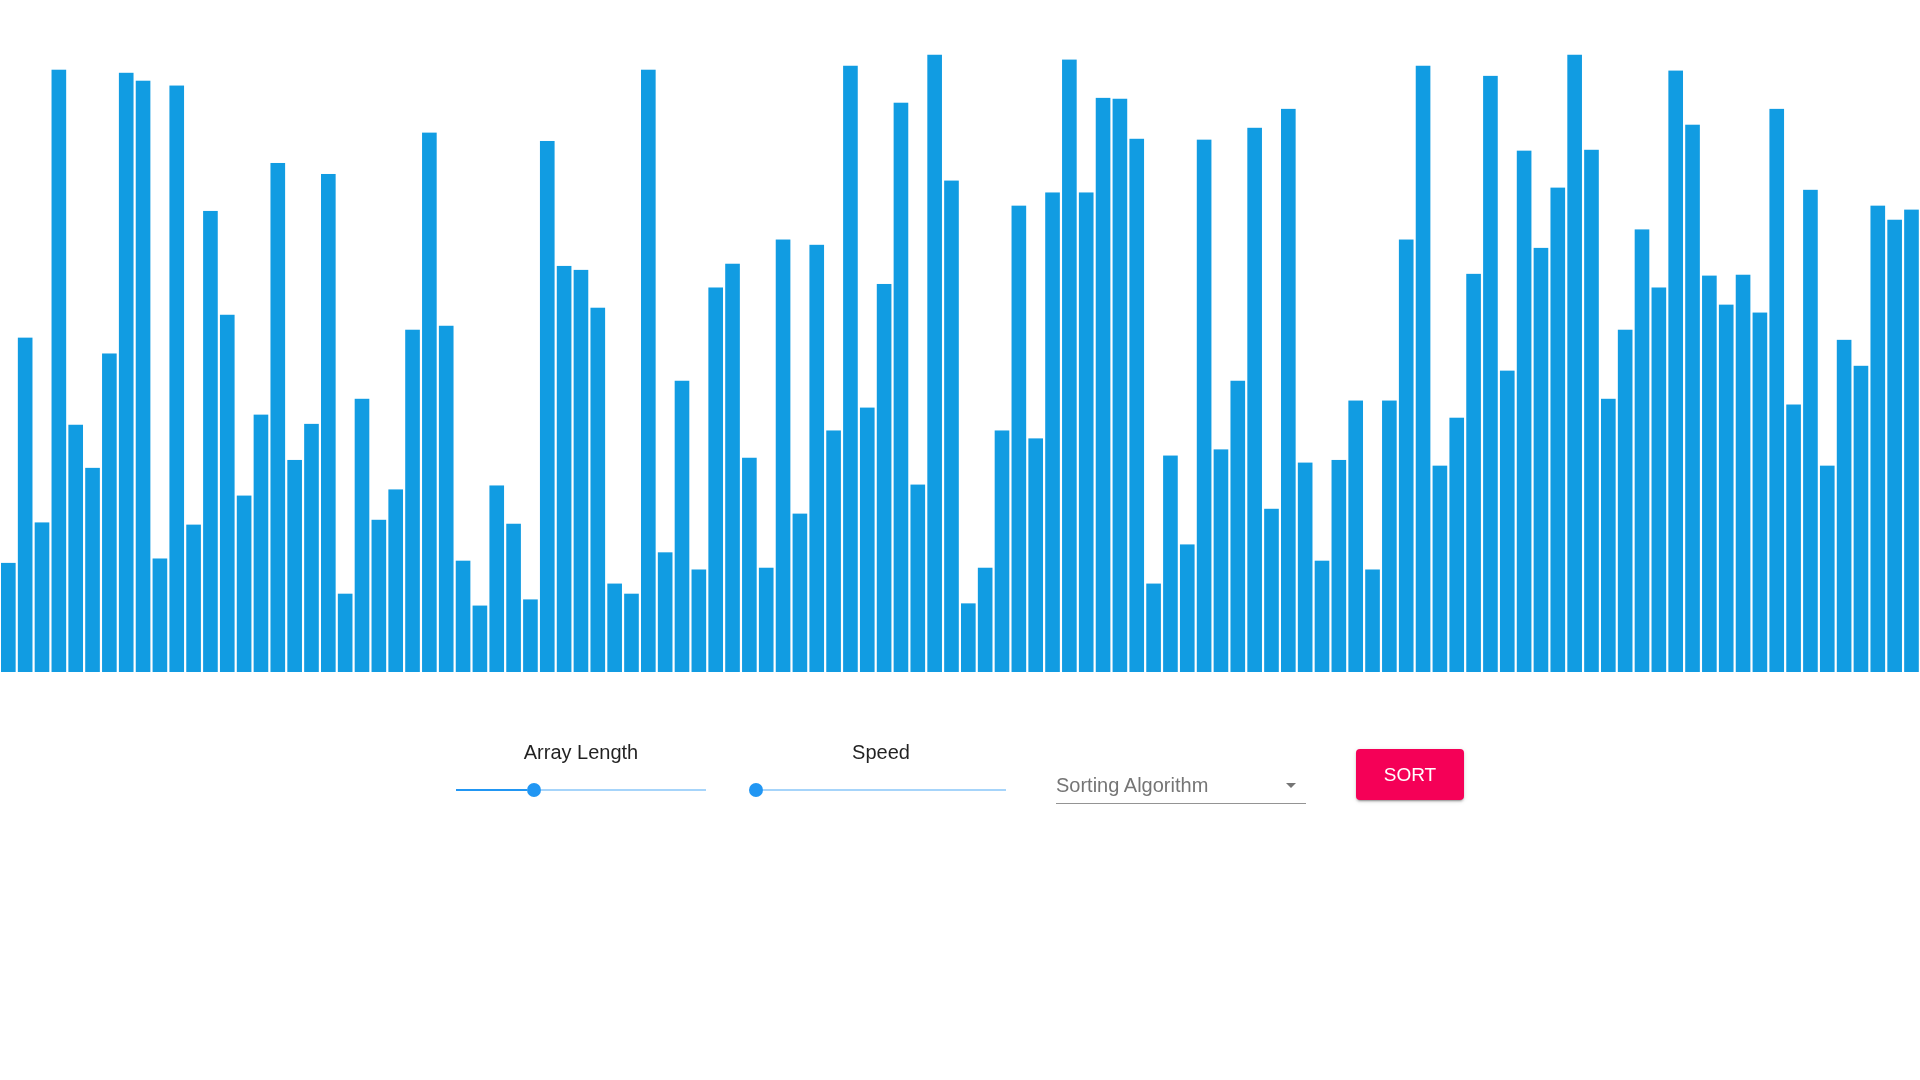 This screenshot has width=1920, height=1080. Describe the element at coordinates (581, 752) in the screenshot. I see `slider-label: Array Length` at that location.